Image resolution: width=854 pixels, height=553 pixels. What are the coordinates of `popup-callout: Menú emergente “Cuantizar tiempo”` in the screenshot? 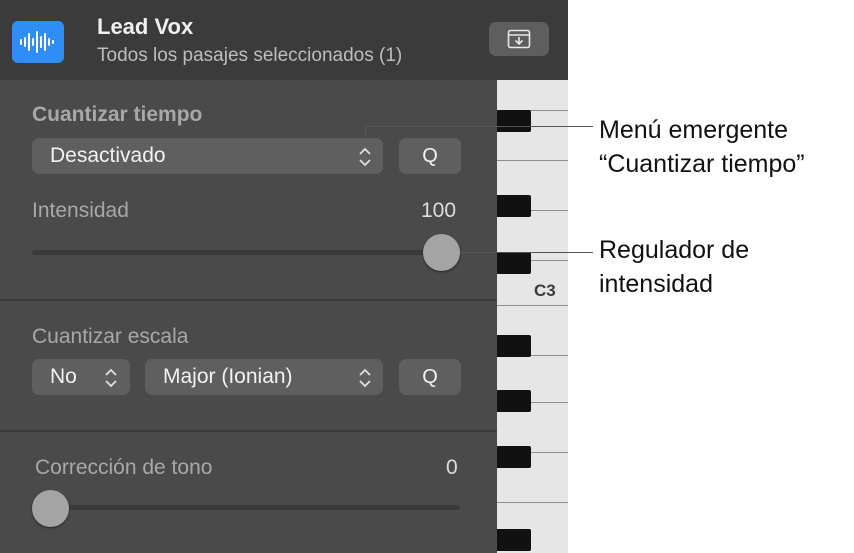 It's located at (702, 147).